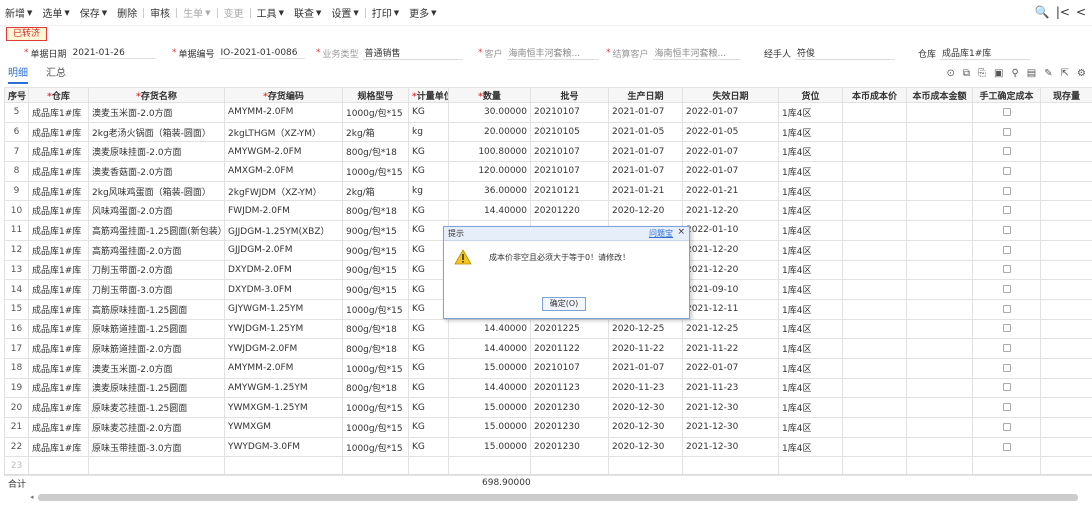 The image size is (1092, 506). I want to click on table-cell: 原味筋道挂面-2.0方面, so click(156, 348).